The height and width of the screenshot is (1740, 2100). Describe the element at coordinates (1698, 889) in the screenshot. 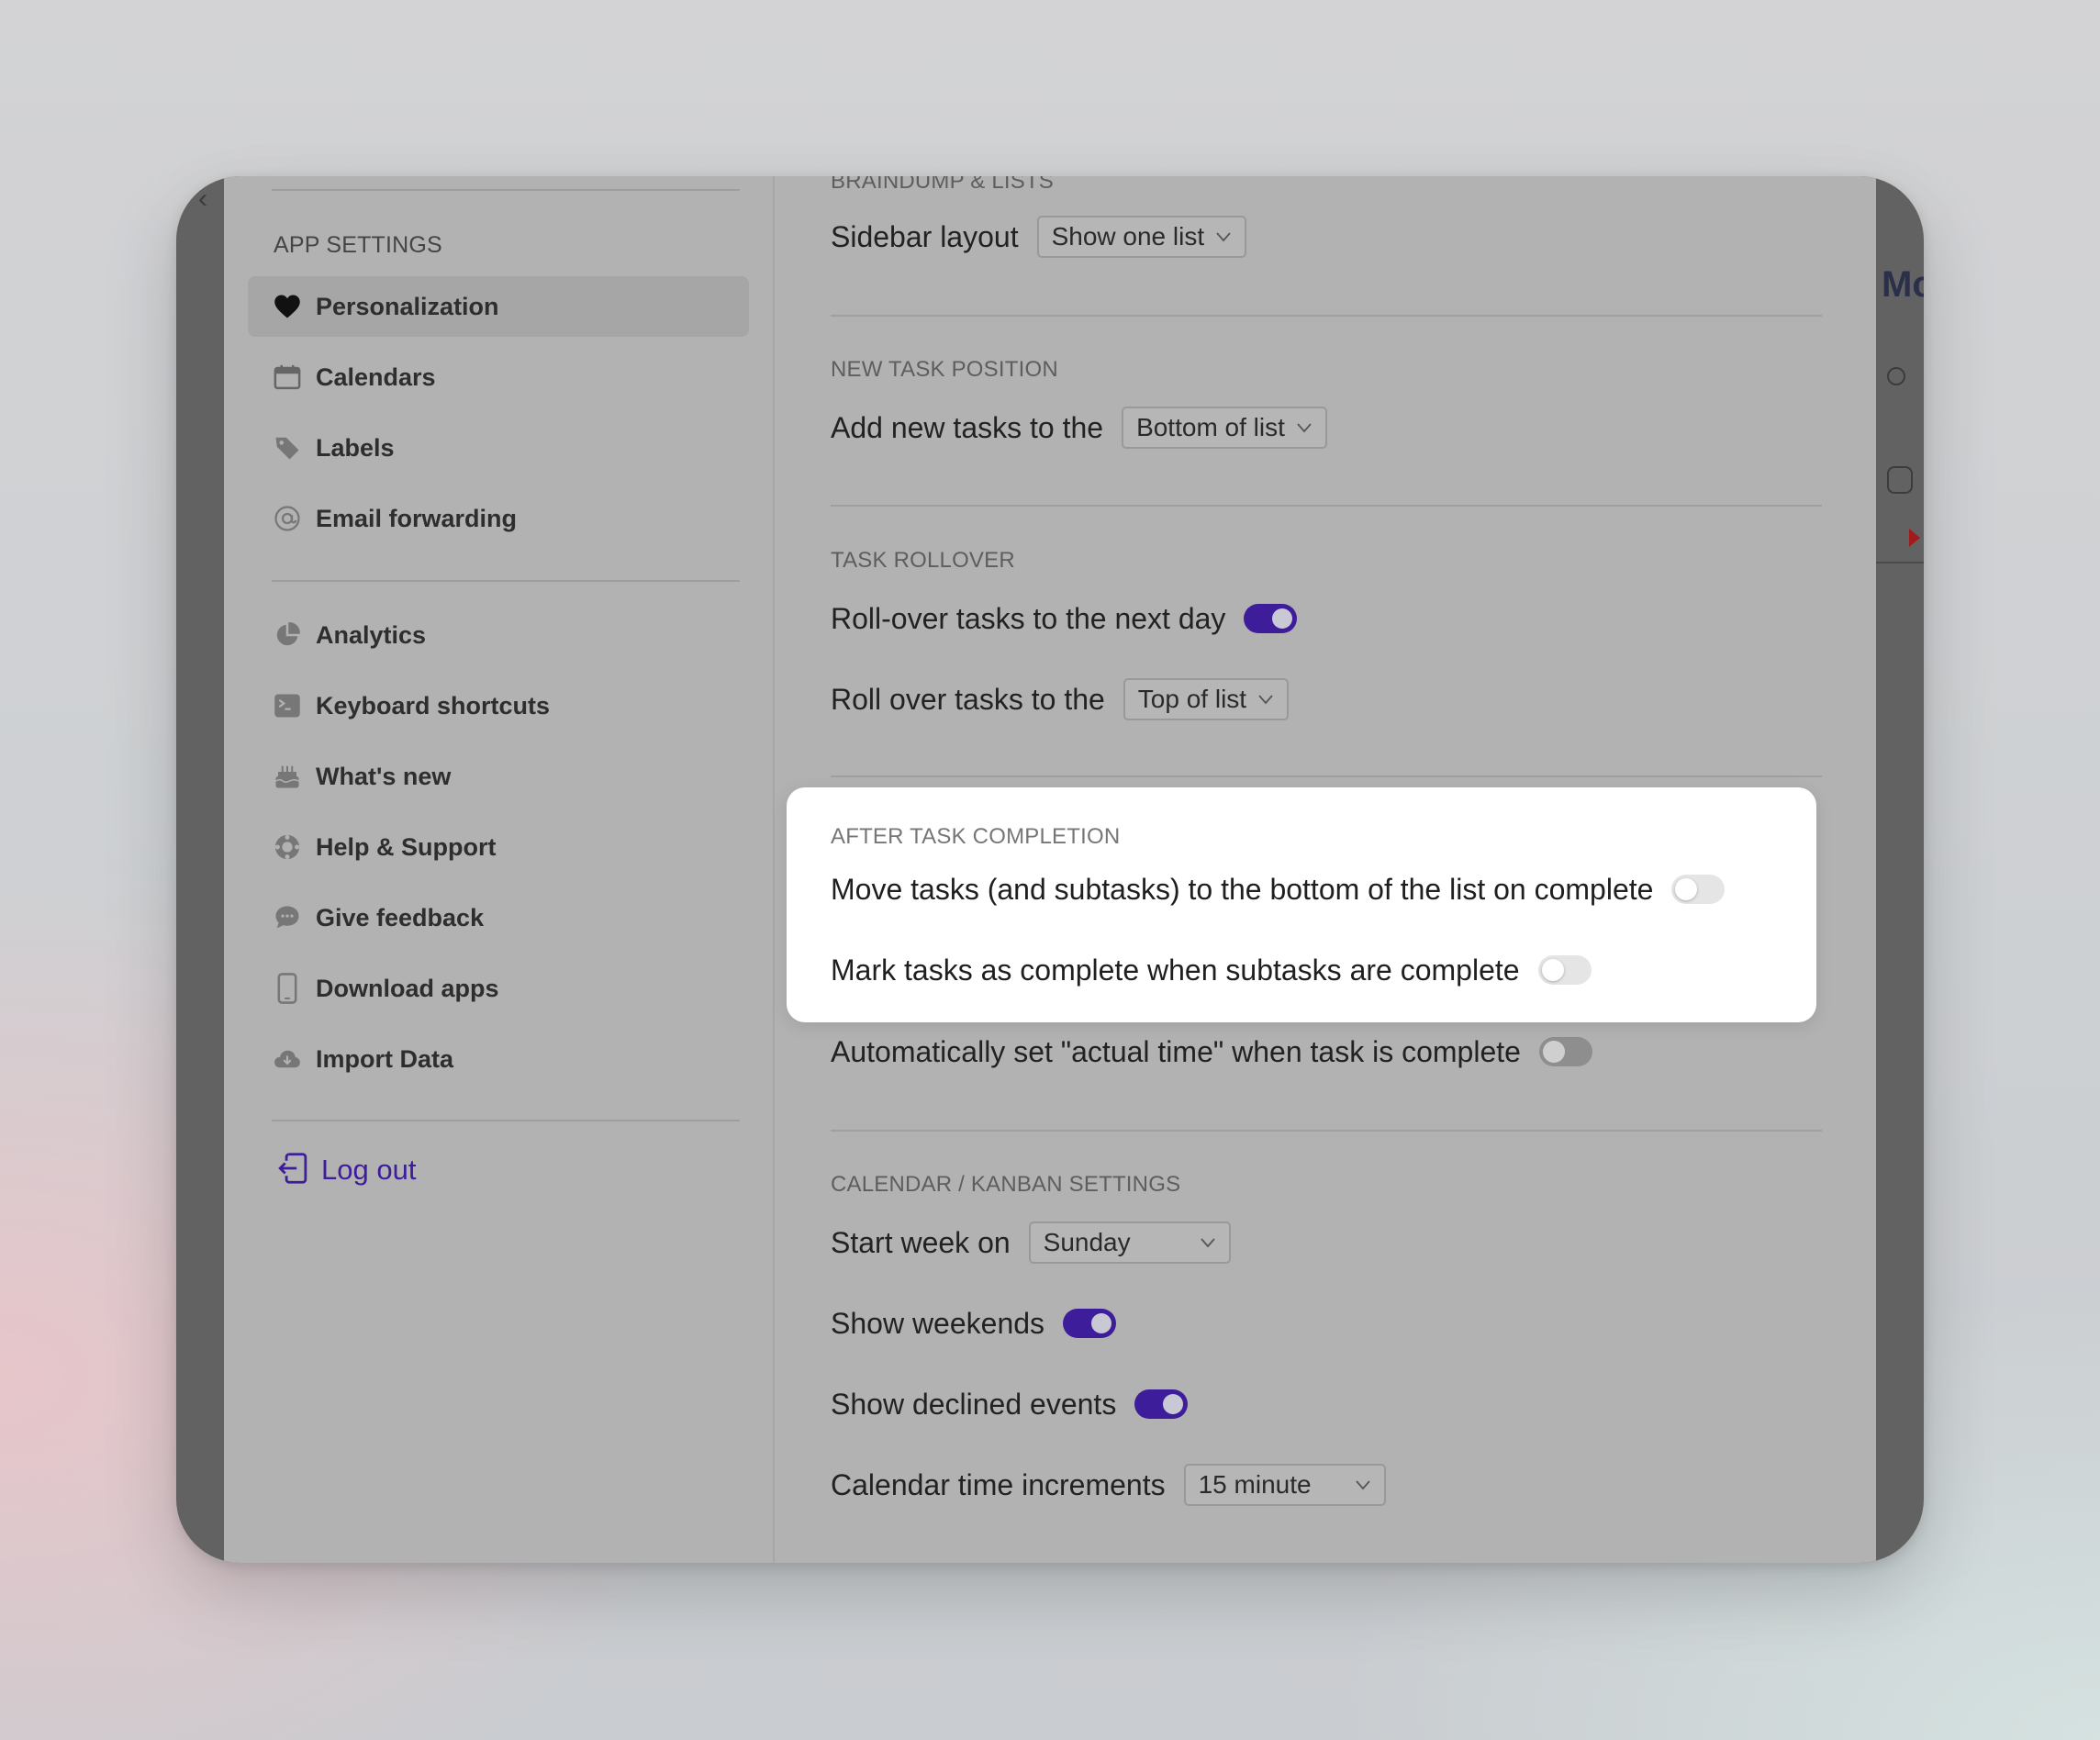

I see `move-tasks-toggle` at that location.